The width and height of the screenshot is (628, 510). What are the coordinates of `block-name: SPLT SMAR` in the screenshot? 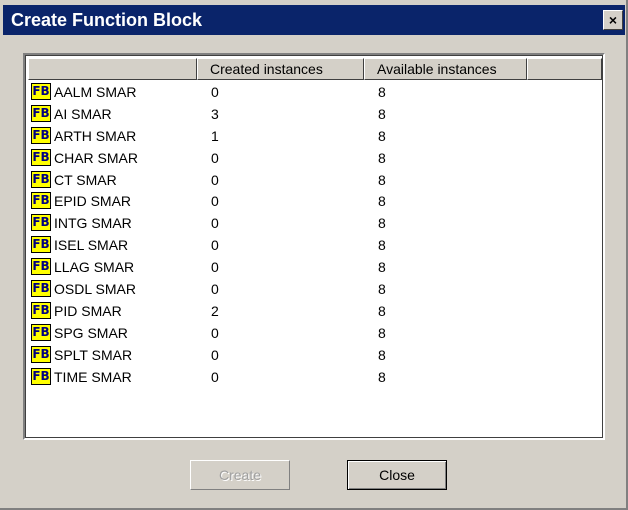 It's located at (93, 354).